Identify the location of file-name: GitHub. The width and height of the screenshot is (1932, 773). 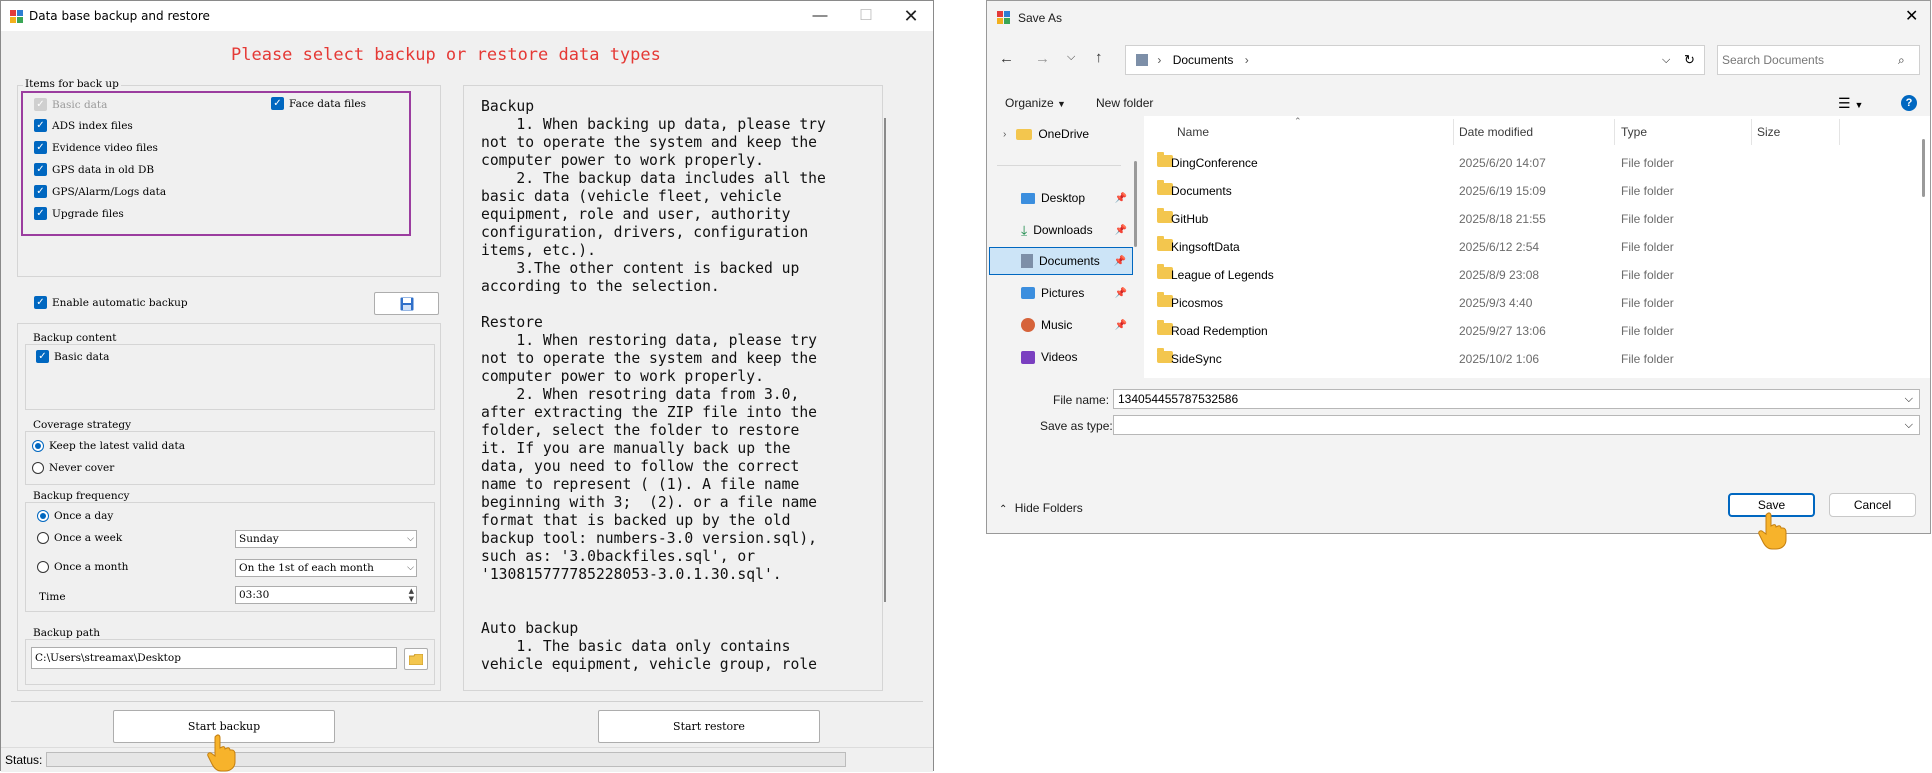
(1190, 219).